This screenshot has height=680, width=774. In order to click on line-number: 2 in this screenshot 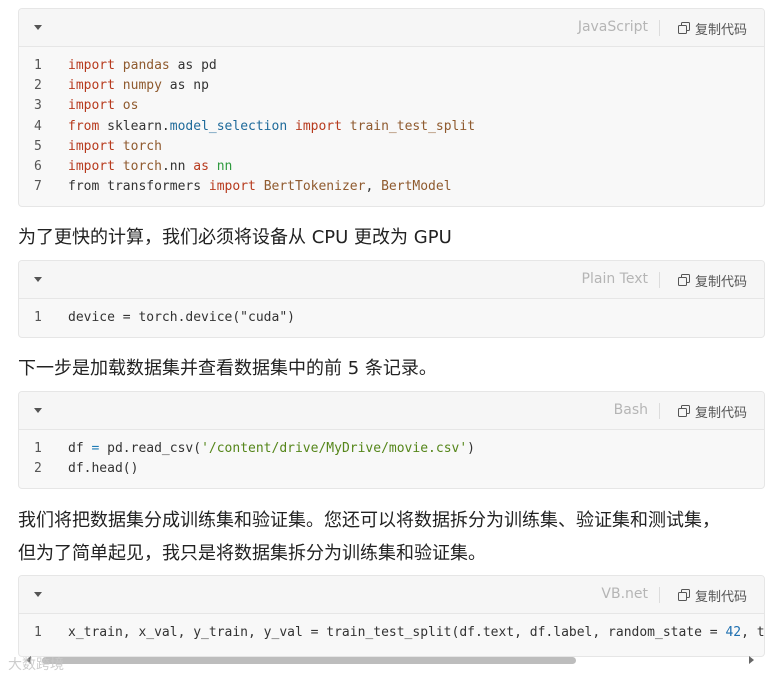, I will do `click(38, 86)`.